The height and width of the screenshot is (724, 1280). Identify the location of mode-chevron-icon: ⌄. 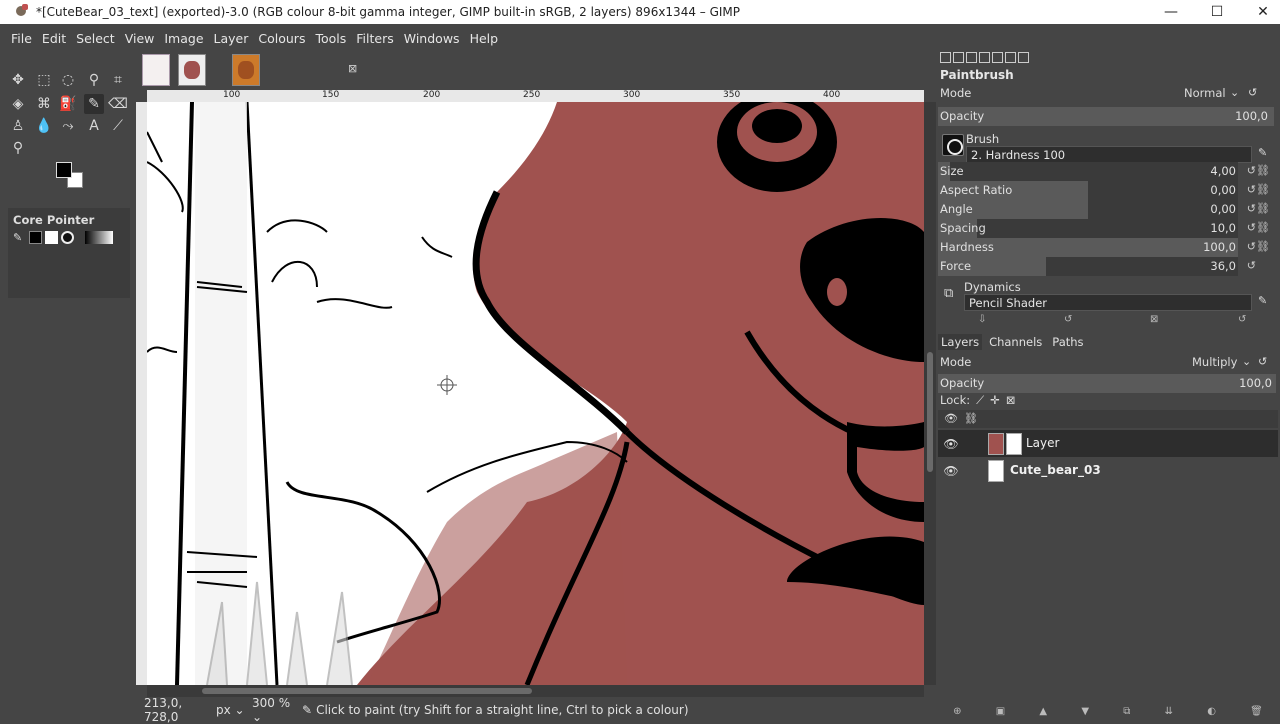
(1234, 92).